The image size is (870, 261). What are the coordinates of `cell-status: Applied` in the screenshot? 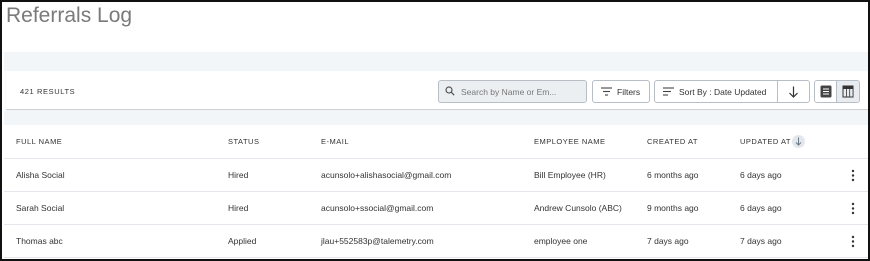 It's located at (242, 241).